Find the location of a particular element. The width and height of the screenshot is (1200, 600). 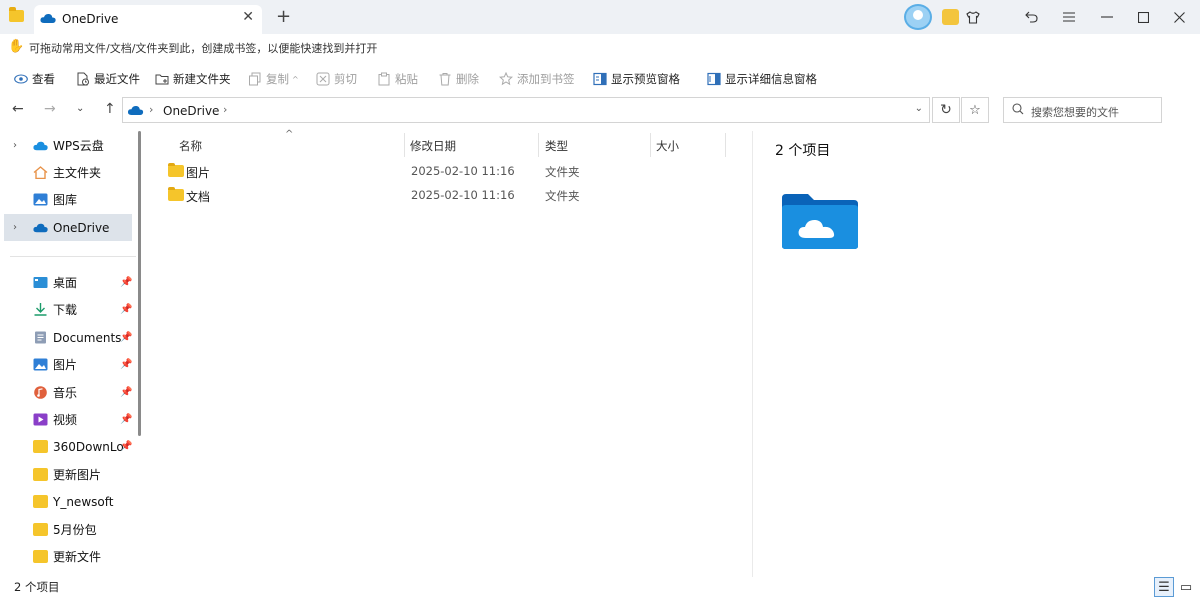

sidebar-item-home: 主文件夹 is located at coordinates (68, 172).